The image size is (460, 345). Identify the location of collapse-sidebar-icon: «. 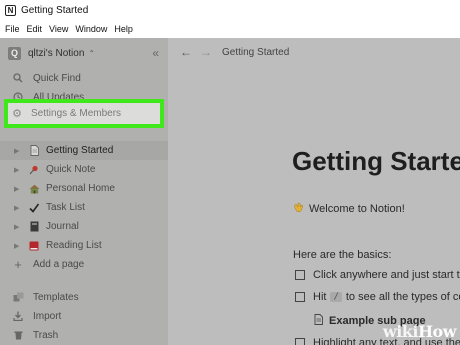
(155, 53).